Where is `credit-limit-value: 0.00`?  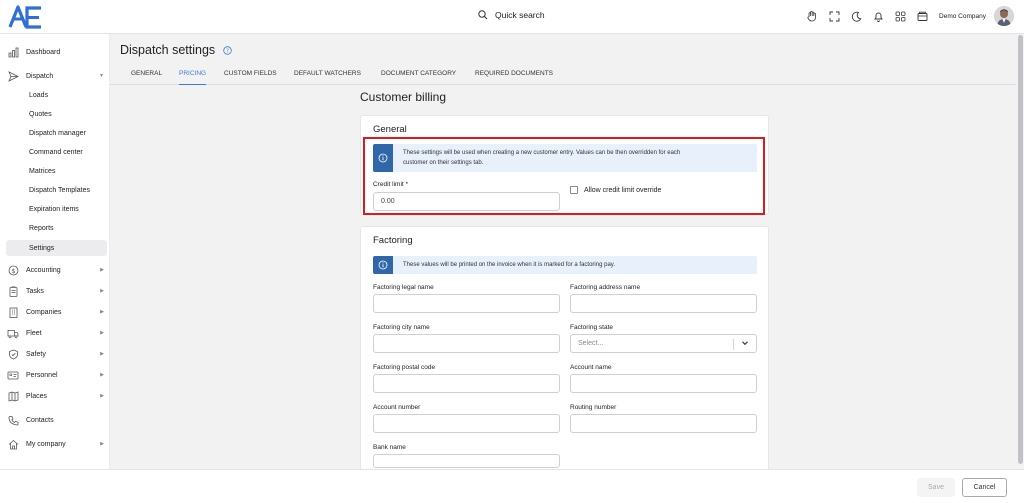
credit-limit-value: 0.00 is located at coordinates (388, 201).